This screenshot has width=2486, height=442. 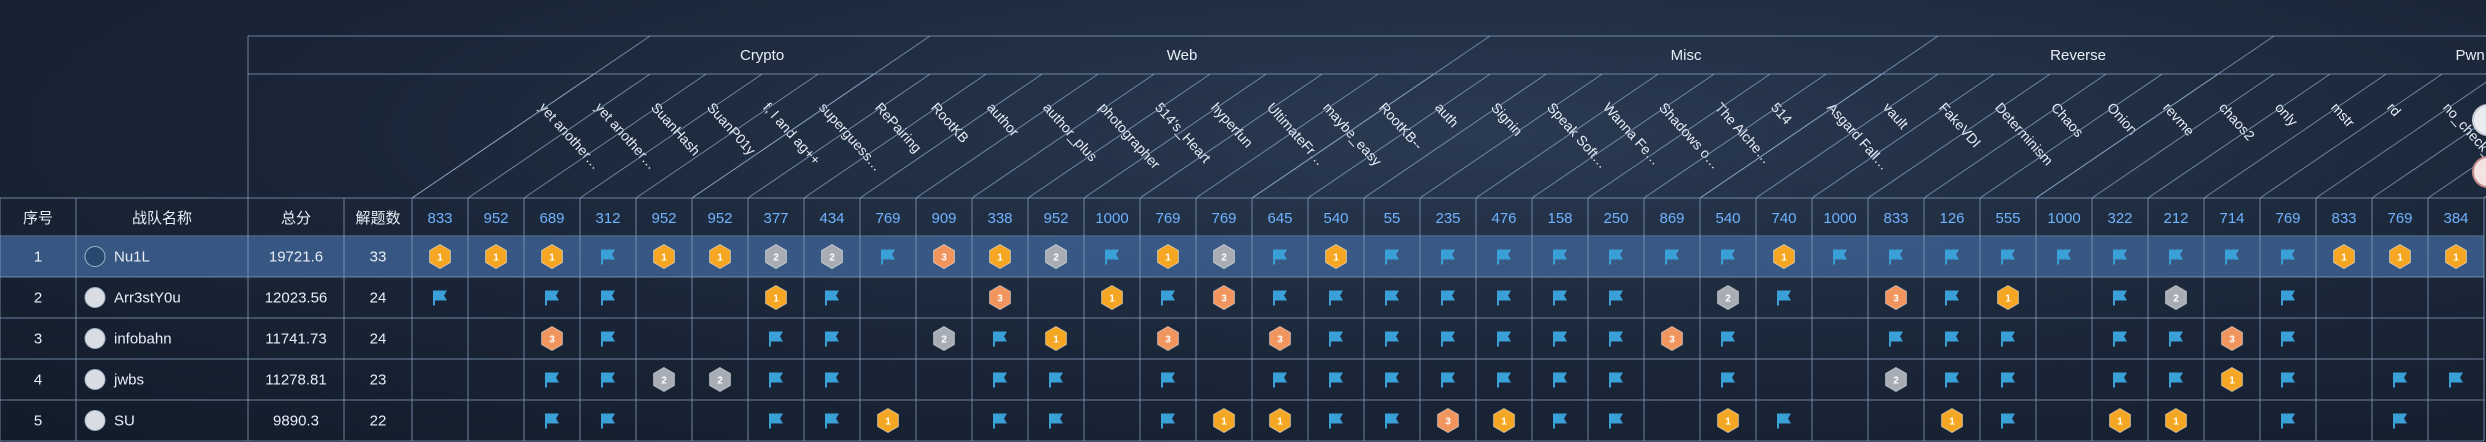 What do you see at coordinates (1248, 379) in the screenshot?
I see `table-row: 4 jwbs 11278.81 23 2 2 2 1` at bounding box center [1248, 379].